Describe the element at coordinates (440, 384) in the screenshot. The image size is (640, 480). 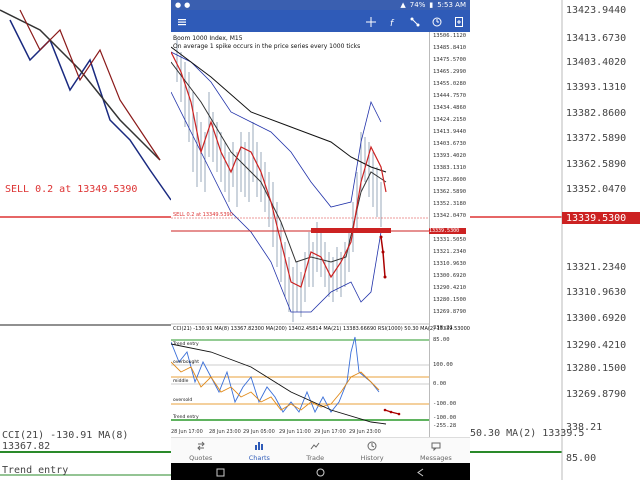
I see `osc-tick: 0.00` at that location.